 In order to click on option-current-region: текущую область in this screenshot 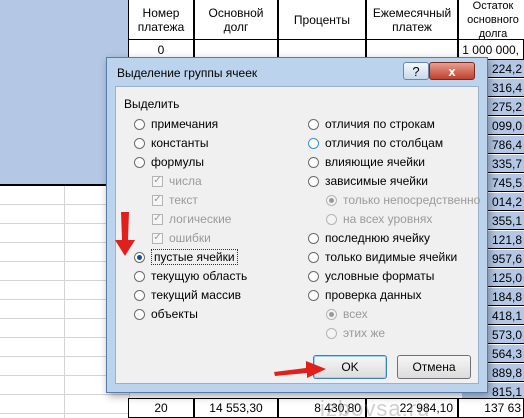, I will do `click(190, 276)`.